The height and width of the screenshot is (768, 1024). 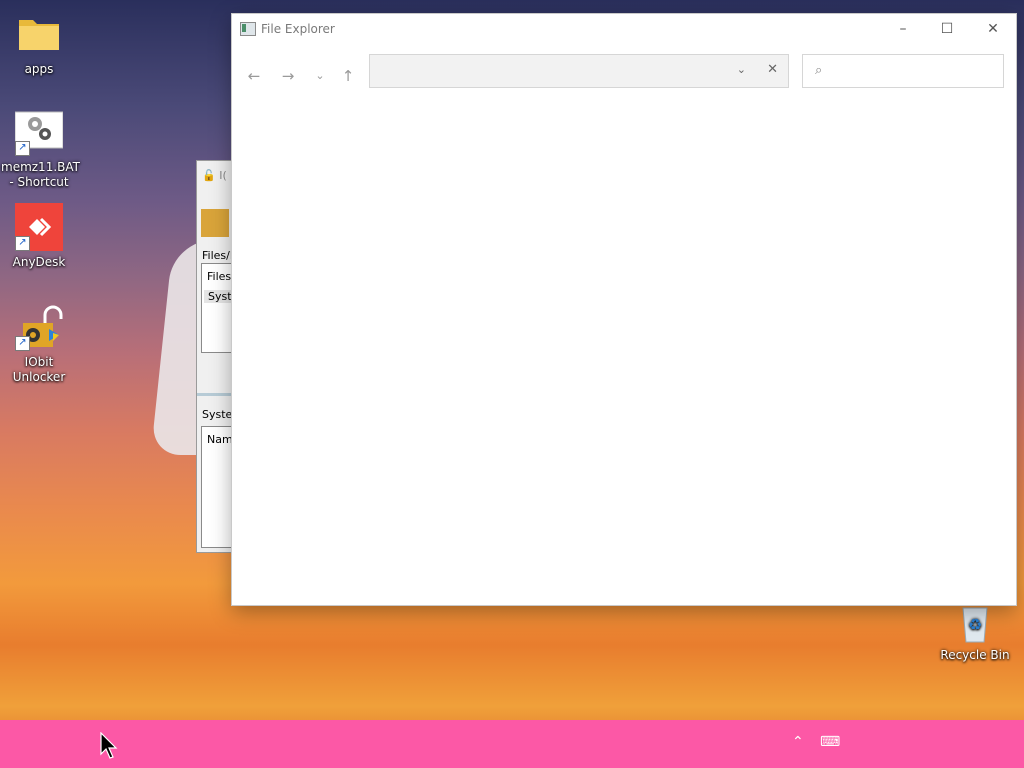 I want to click on lock-icon: 🔓, so click(x=209, y=175).